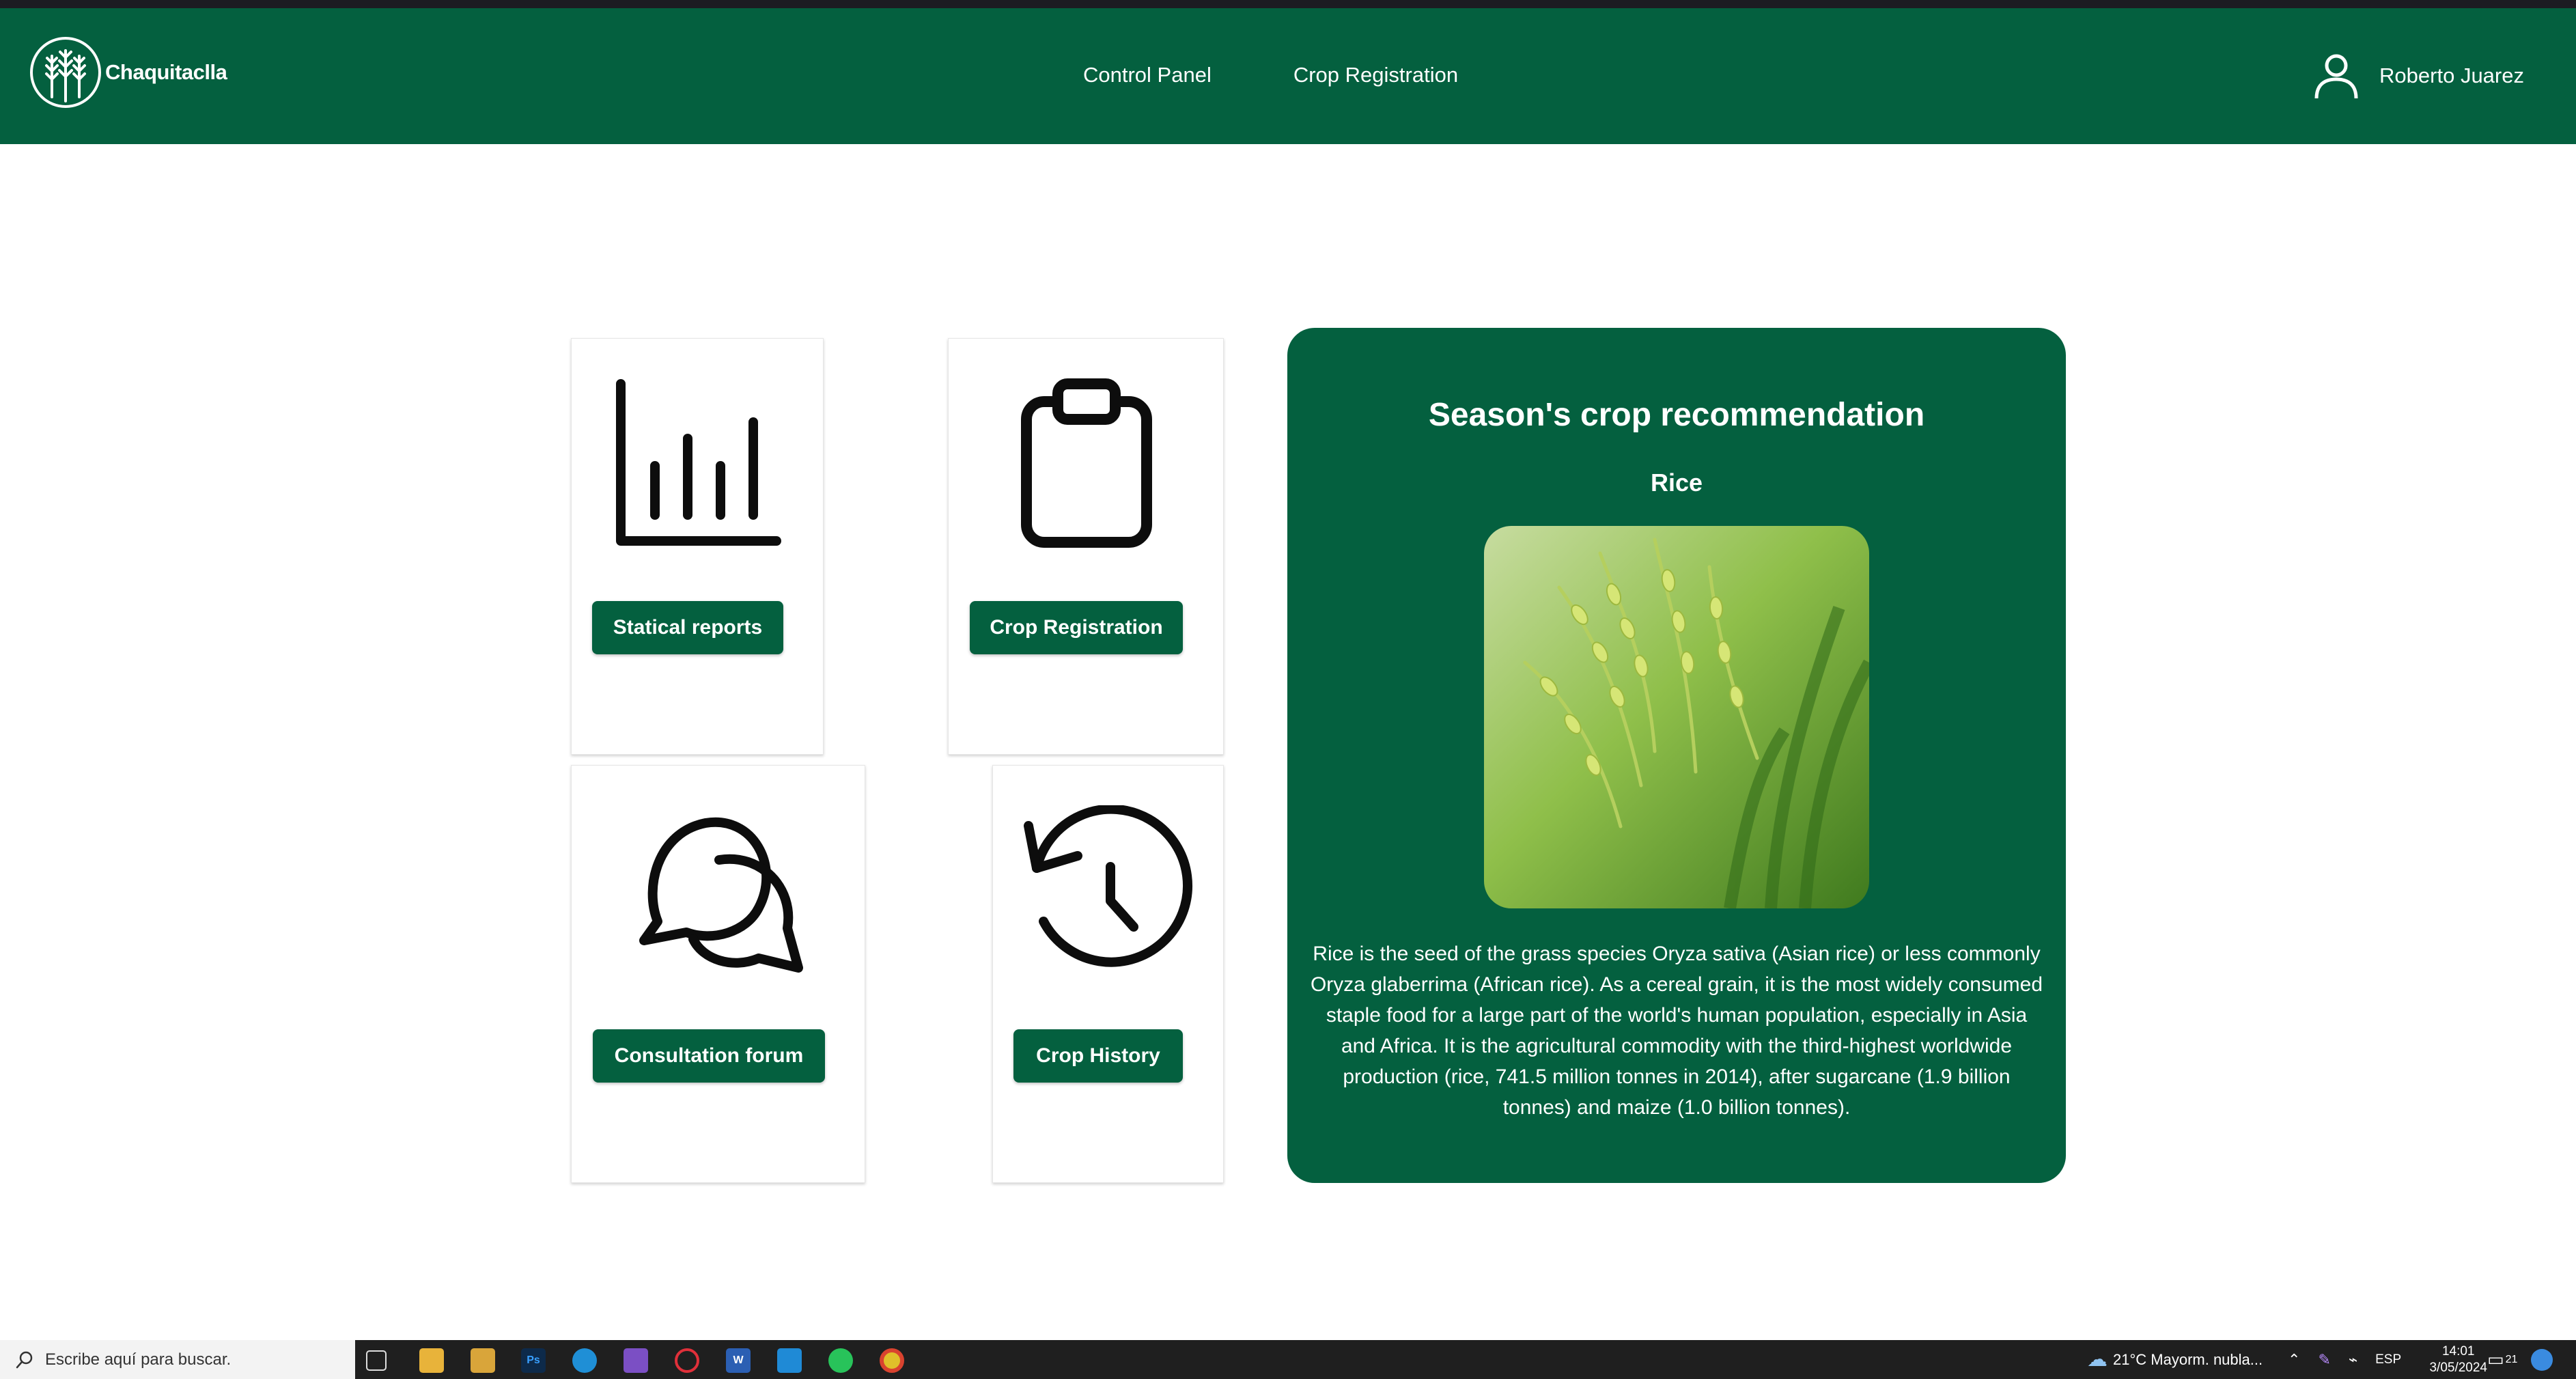  What do you see at coordinates (1288, 4) in the screenshot?
I see `window-top-strip` at bounding box center [1288, 4].